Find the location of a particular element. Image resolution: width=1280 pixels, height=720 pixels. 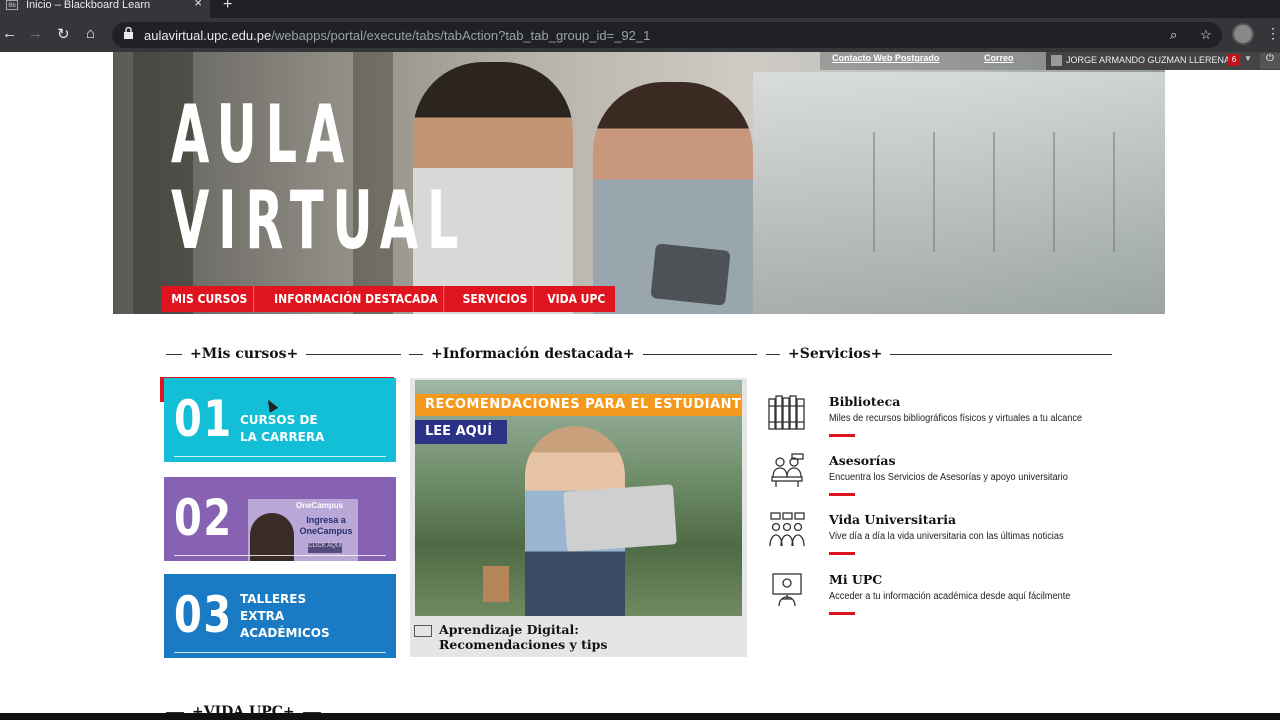

hero-nav-mis-cursos: MIS CURSOS is located at coordinates (210, 299).